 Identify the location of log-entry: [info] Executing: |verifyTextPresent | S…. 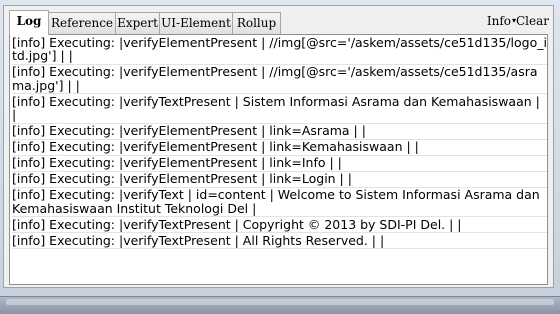
(279, 109).